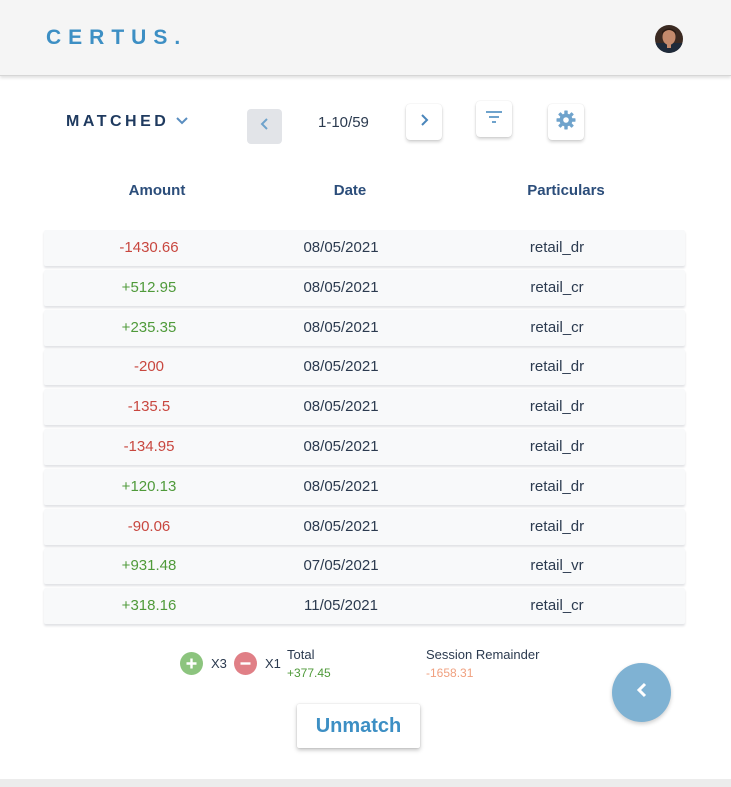 The width and height of the screenshot is (731, 787). Describe the element at coordinates (182, 122) in the screenshot. I see `chevron-down-icon` at that location.